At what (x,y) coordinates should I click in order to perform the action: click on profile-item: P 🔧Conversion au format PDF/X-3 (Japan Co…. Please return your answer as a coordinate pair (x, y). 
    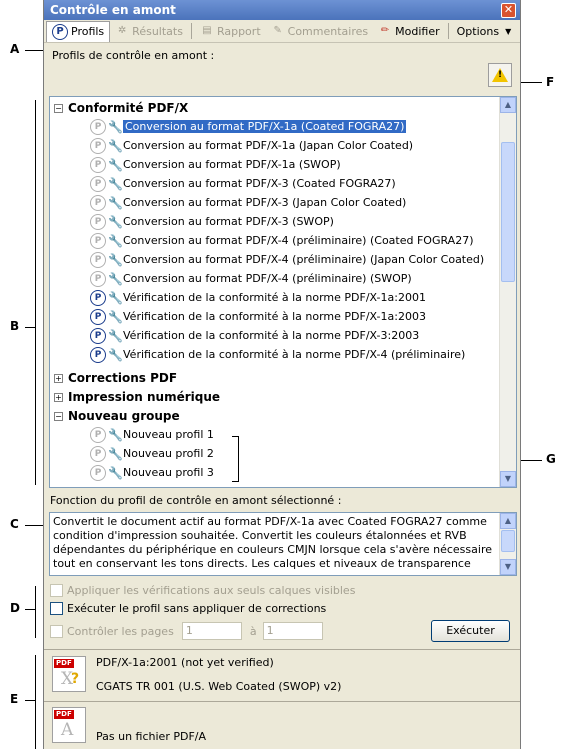
    Looking at the image, I should click on (248, 203).